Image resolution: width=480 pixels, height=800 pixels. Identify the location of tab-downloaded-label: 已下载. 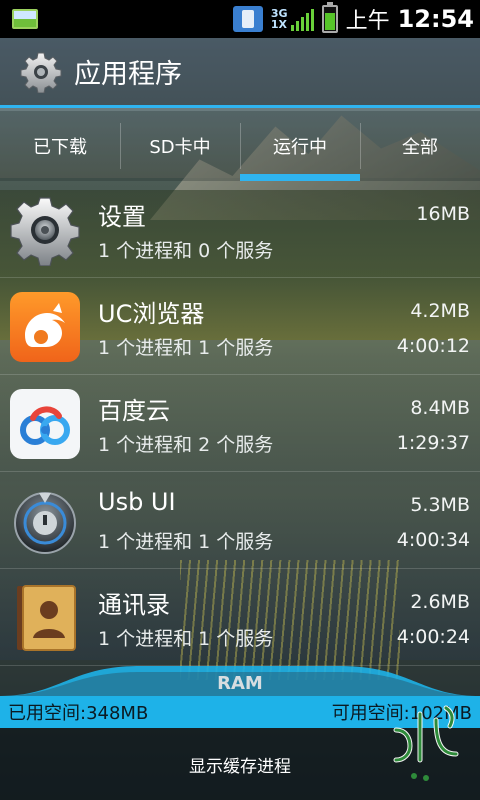
(60, 147).